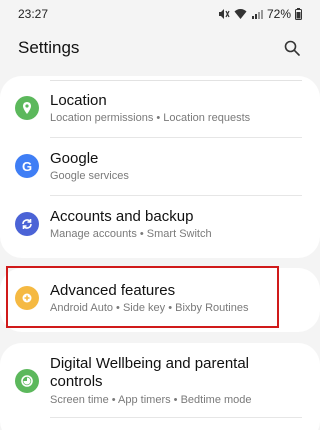 The image size is (320, 430). I want to click on status-bar: 23:27 72%, so click(160, 14).